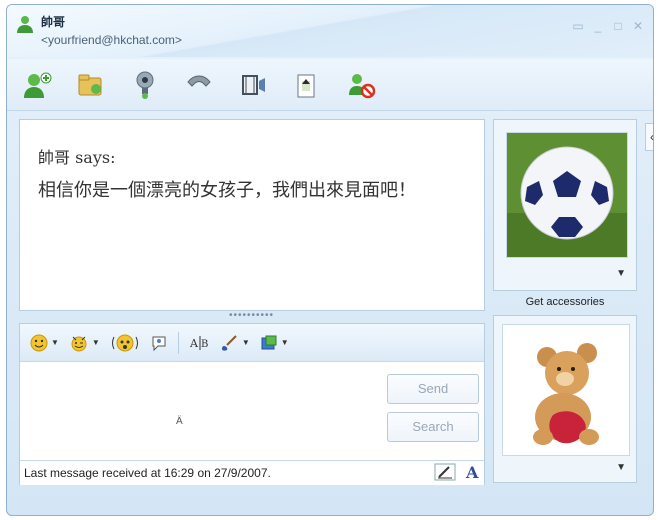 The width and height of the screenshot is (658, 520). Describe the element at coordinates (330, 85) in the screenshot. I see `toolbar` at that location.